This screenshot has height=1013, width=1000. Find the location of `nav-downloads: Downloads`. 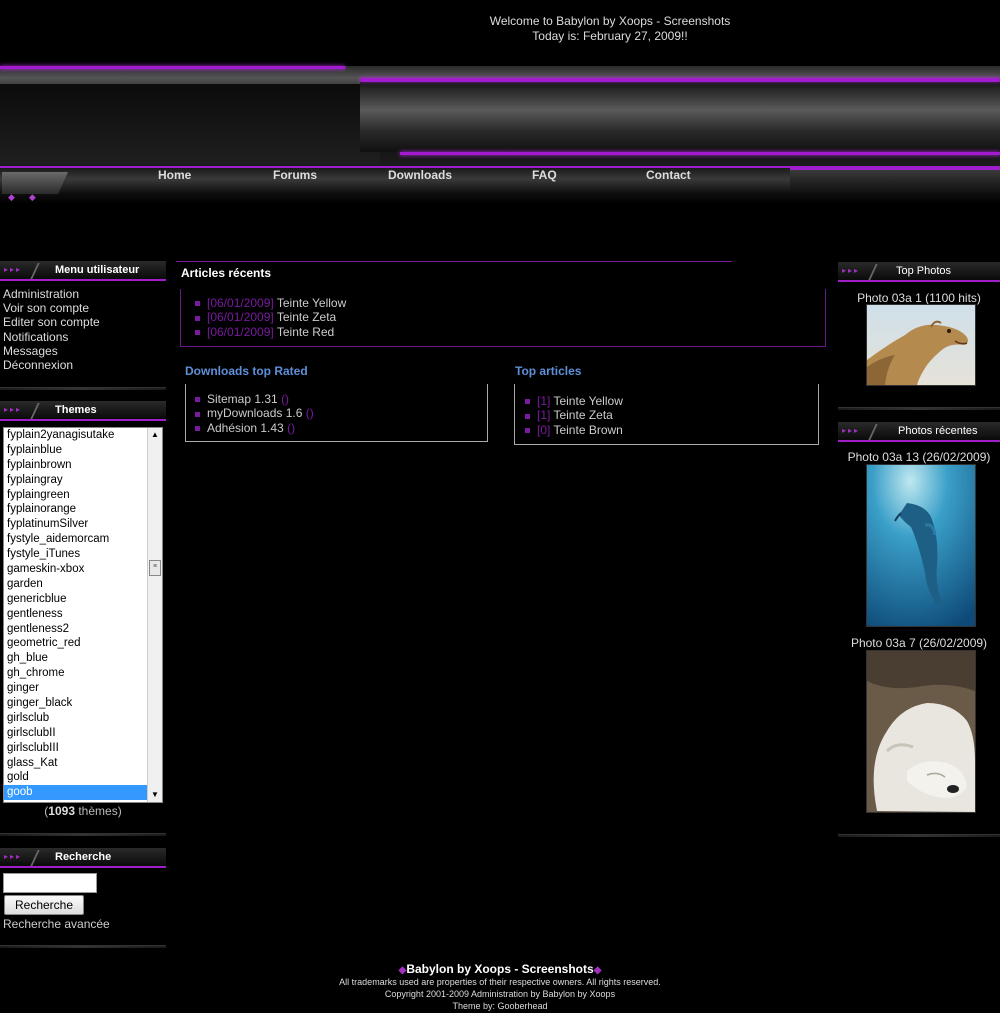

nav-downloads: Downloads is located at coordinates (420, 175).